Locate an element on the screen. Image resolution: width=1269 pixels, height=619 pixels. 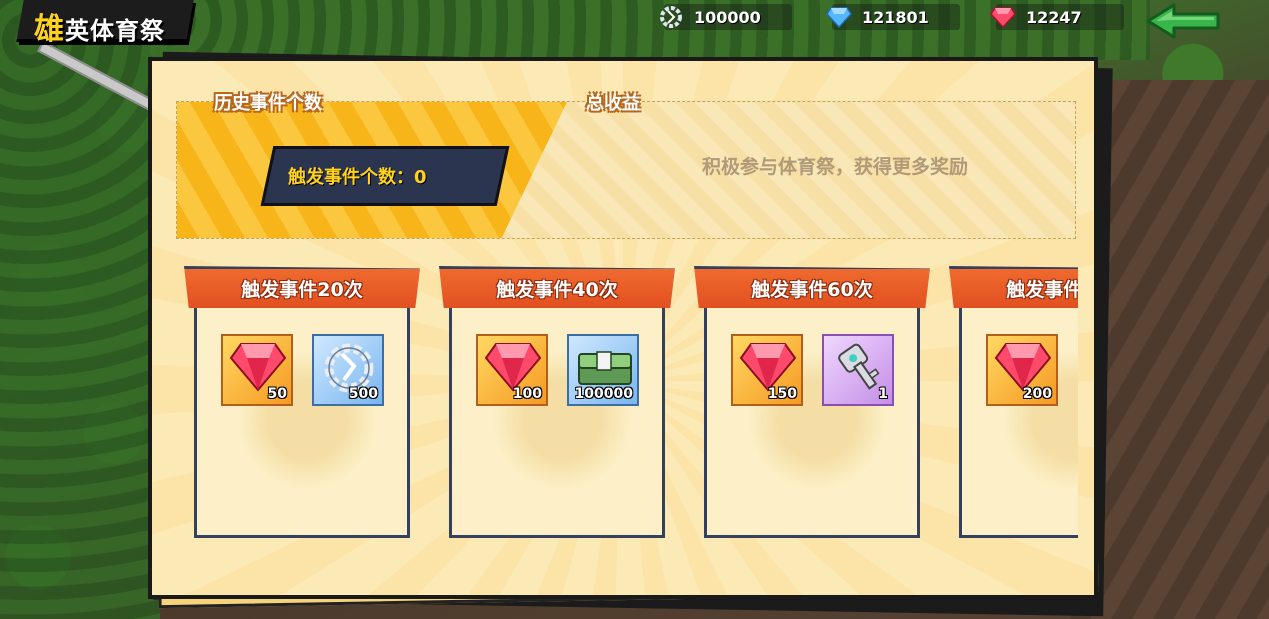
reward-item: 500 is located at coordinates (348, 370).